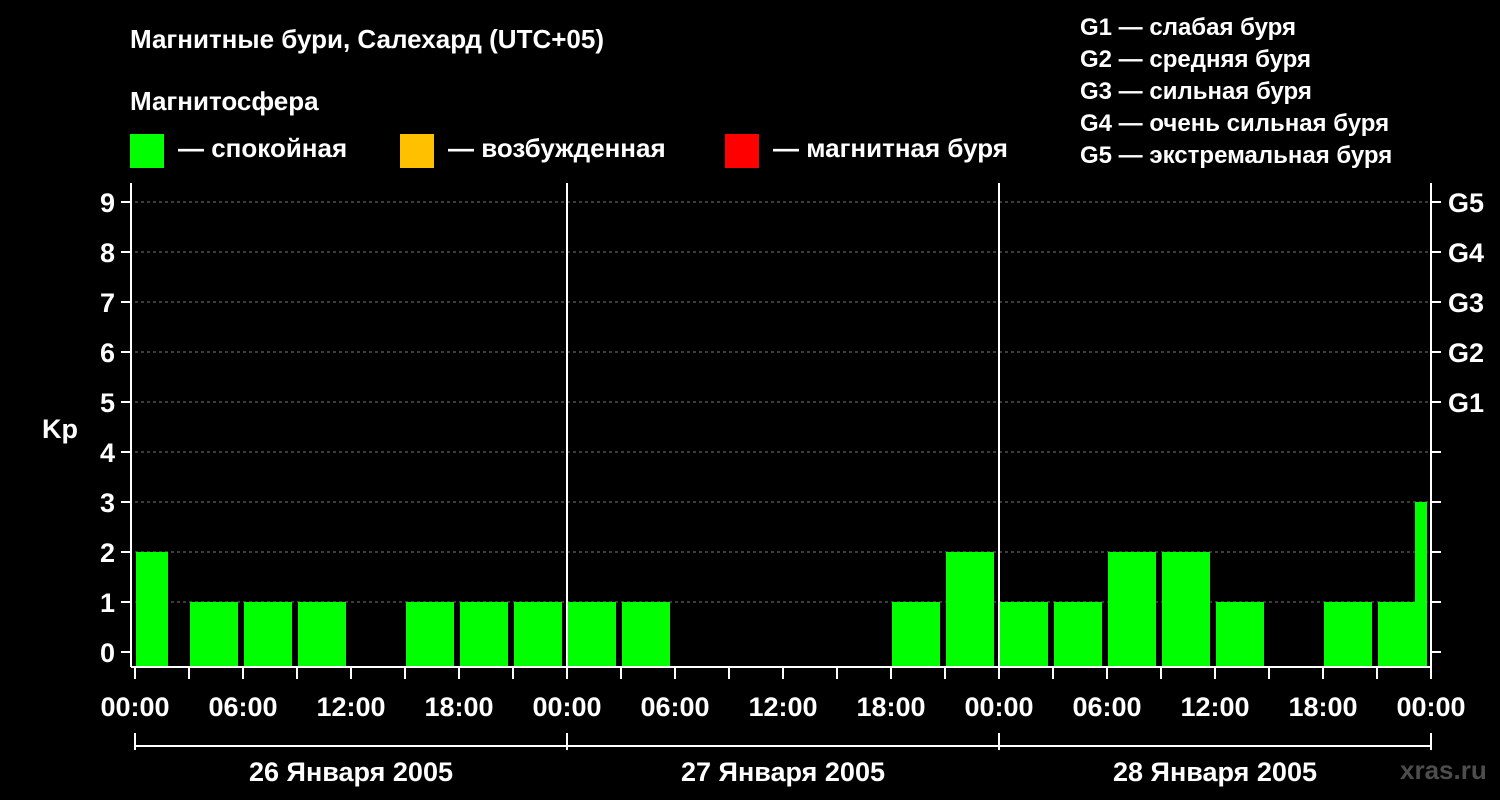 This screenshot has width=1500, height=800. Describe the element at coordinates (1466, 303) in the screenshot. I see `g-axis-label: G3` at that location.